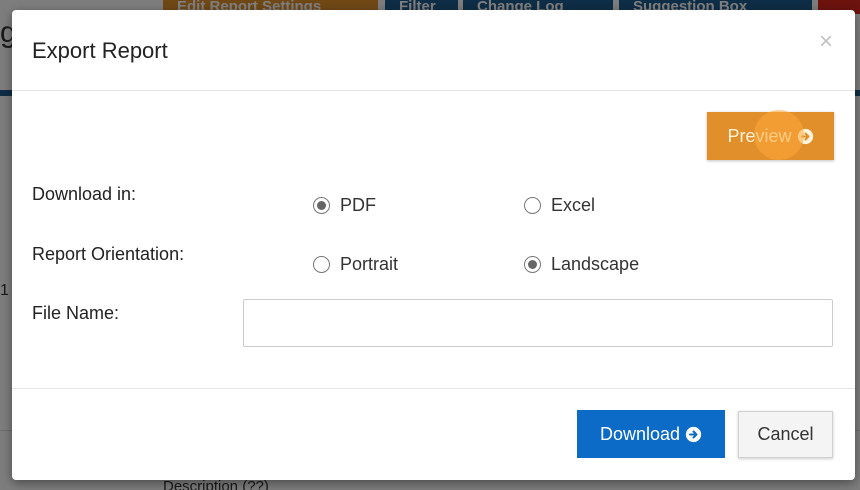 This screenshot has width=860, height=490. I want to click on radio-pdf: PDF, so click(344, 205).